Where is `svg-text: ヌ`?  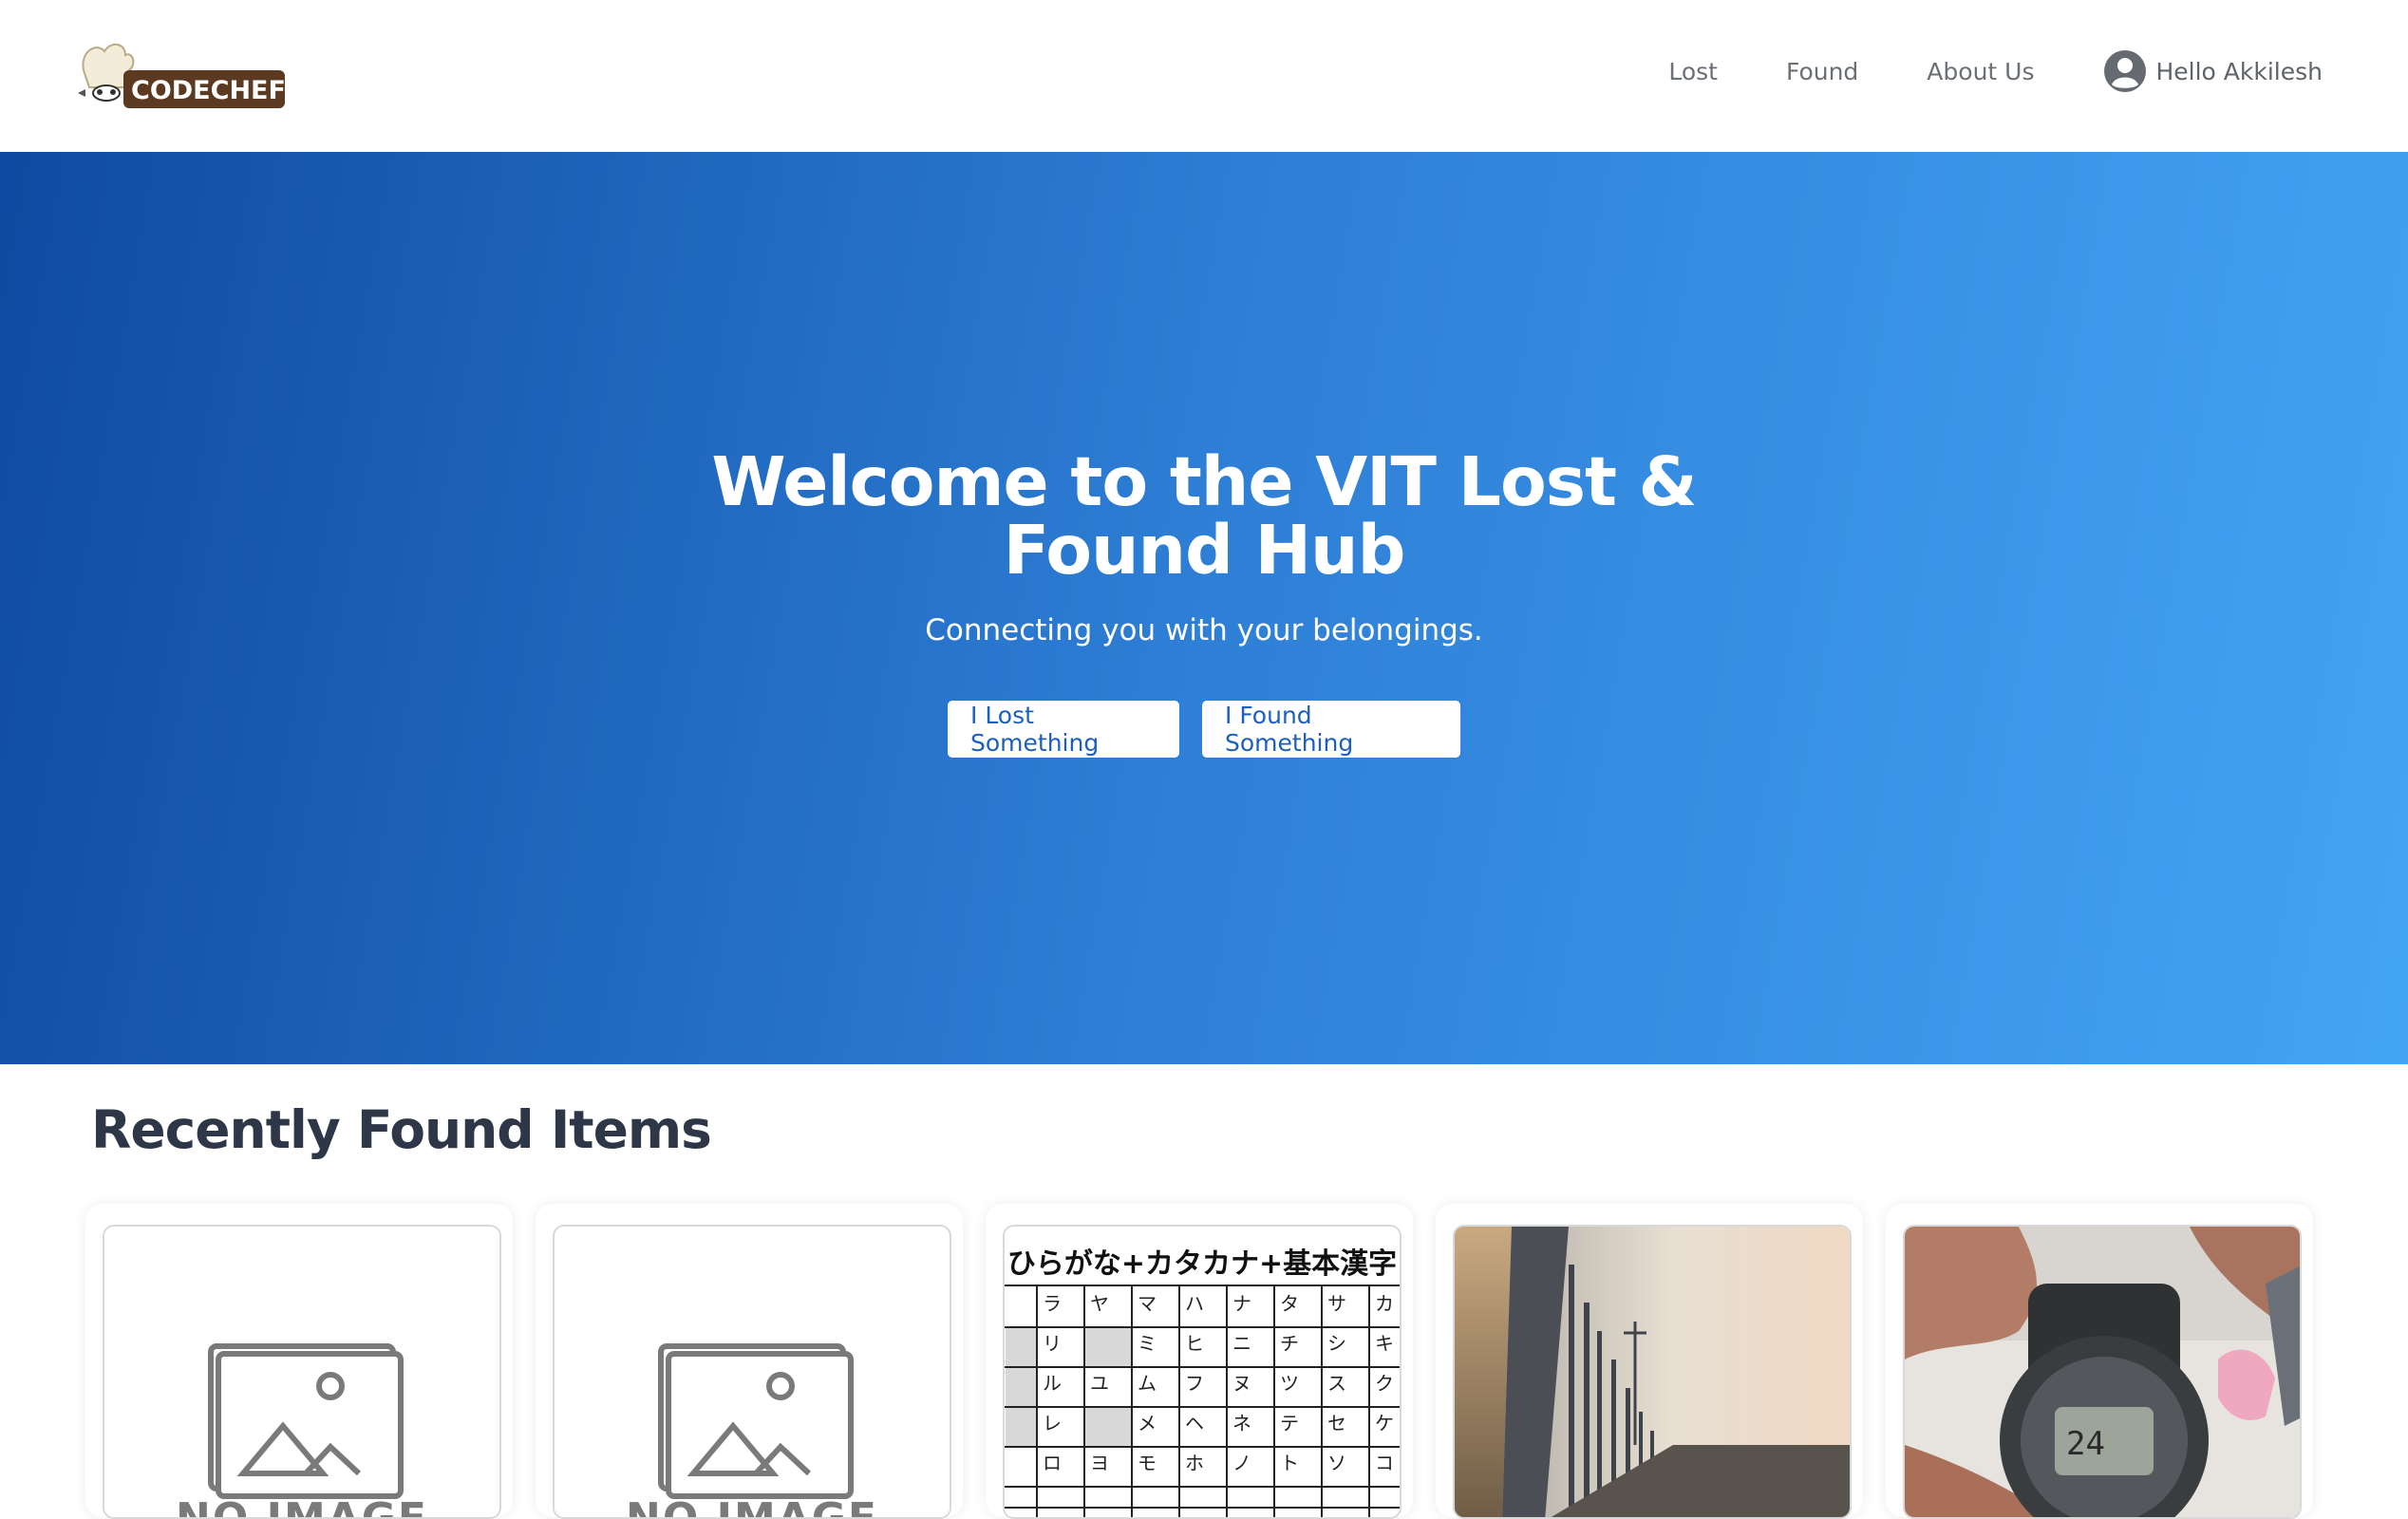 svg-text: ヌ is located at coordinates (1241, 1384).